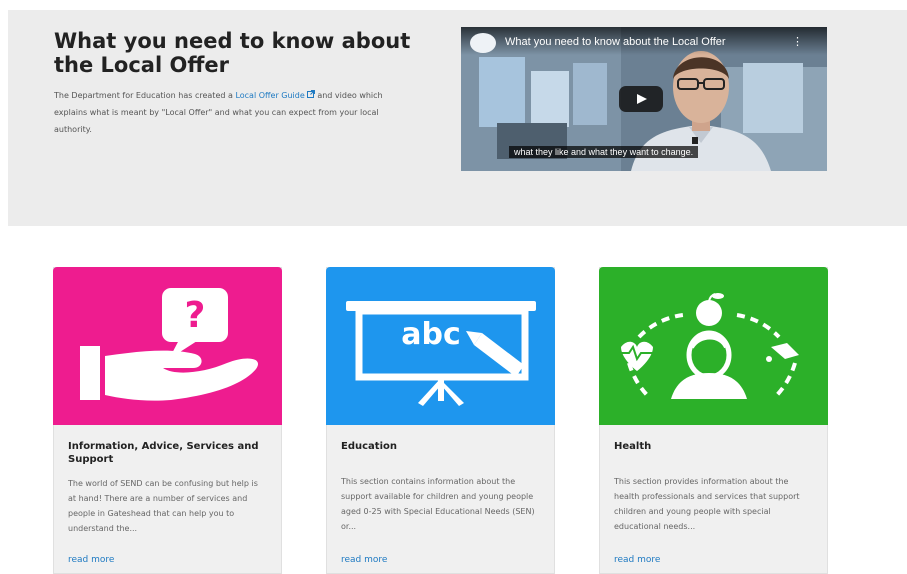 The width and height of the screenshot is (907, 574). What do you see at coordinates (310, 94) in the screenshot?
I see `external-link-icon` at bounding box center [310, 94].